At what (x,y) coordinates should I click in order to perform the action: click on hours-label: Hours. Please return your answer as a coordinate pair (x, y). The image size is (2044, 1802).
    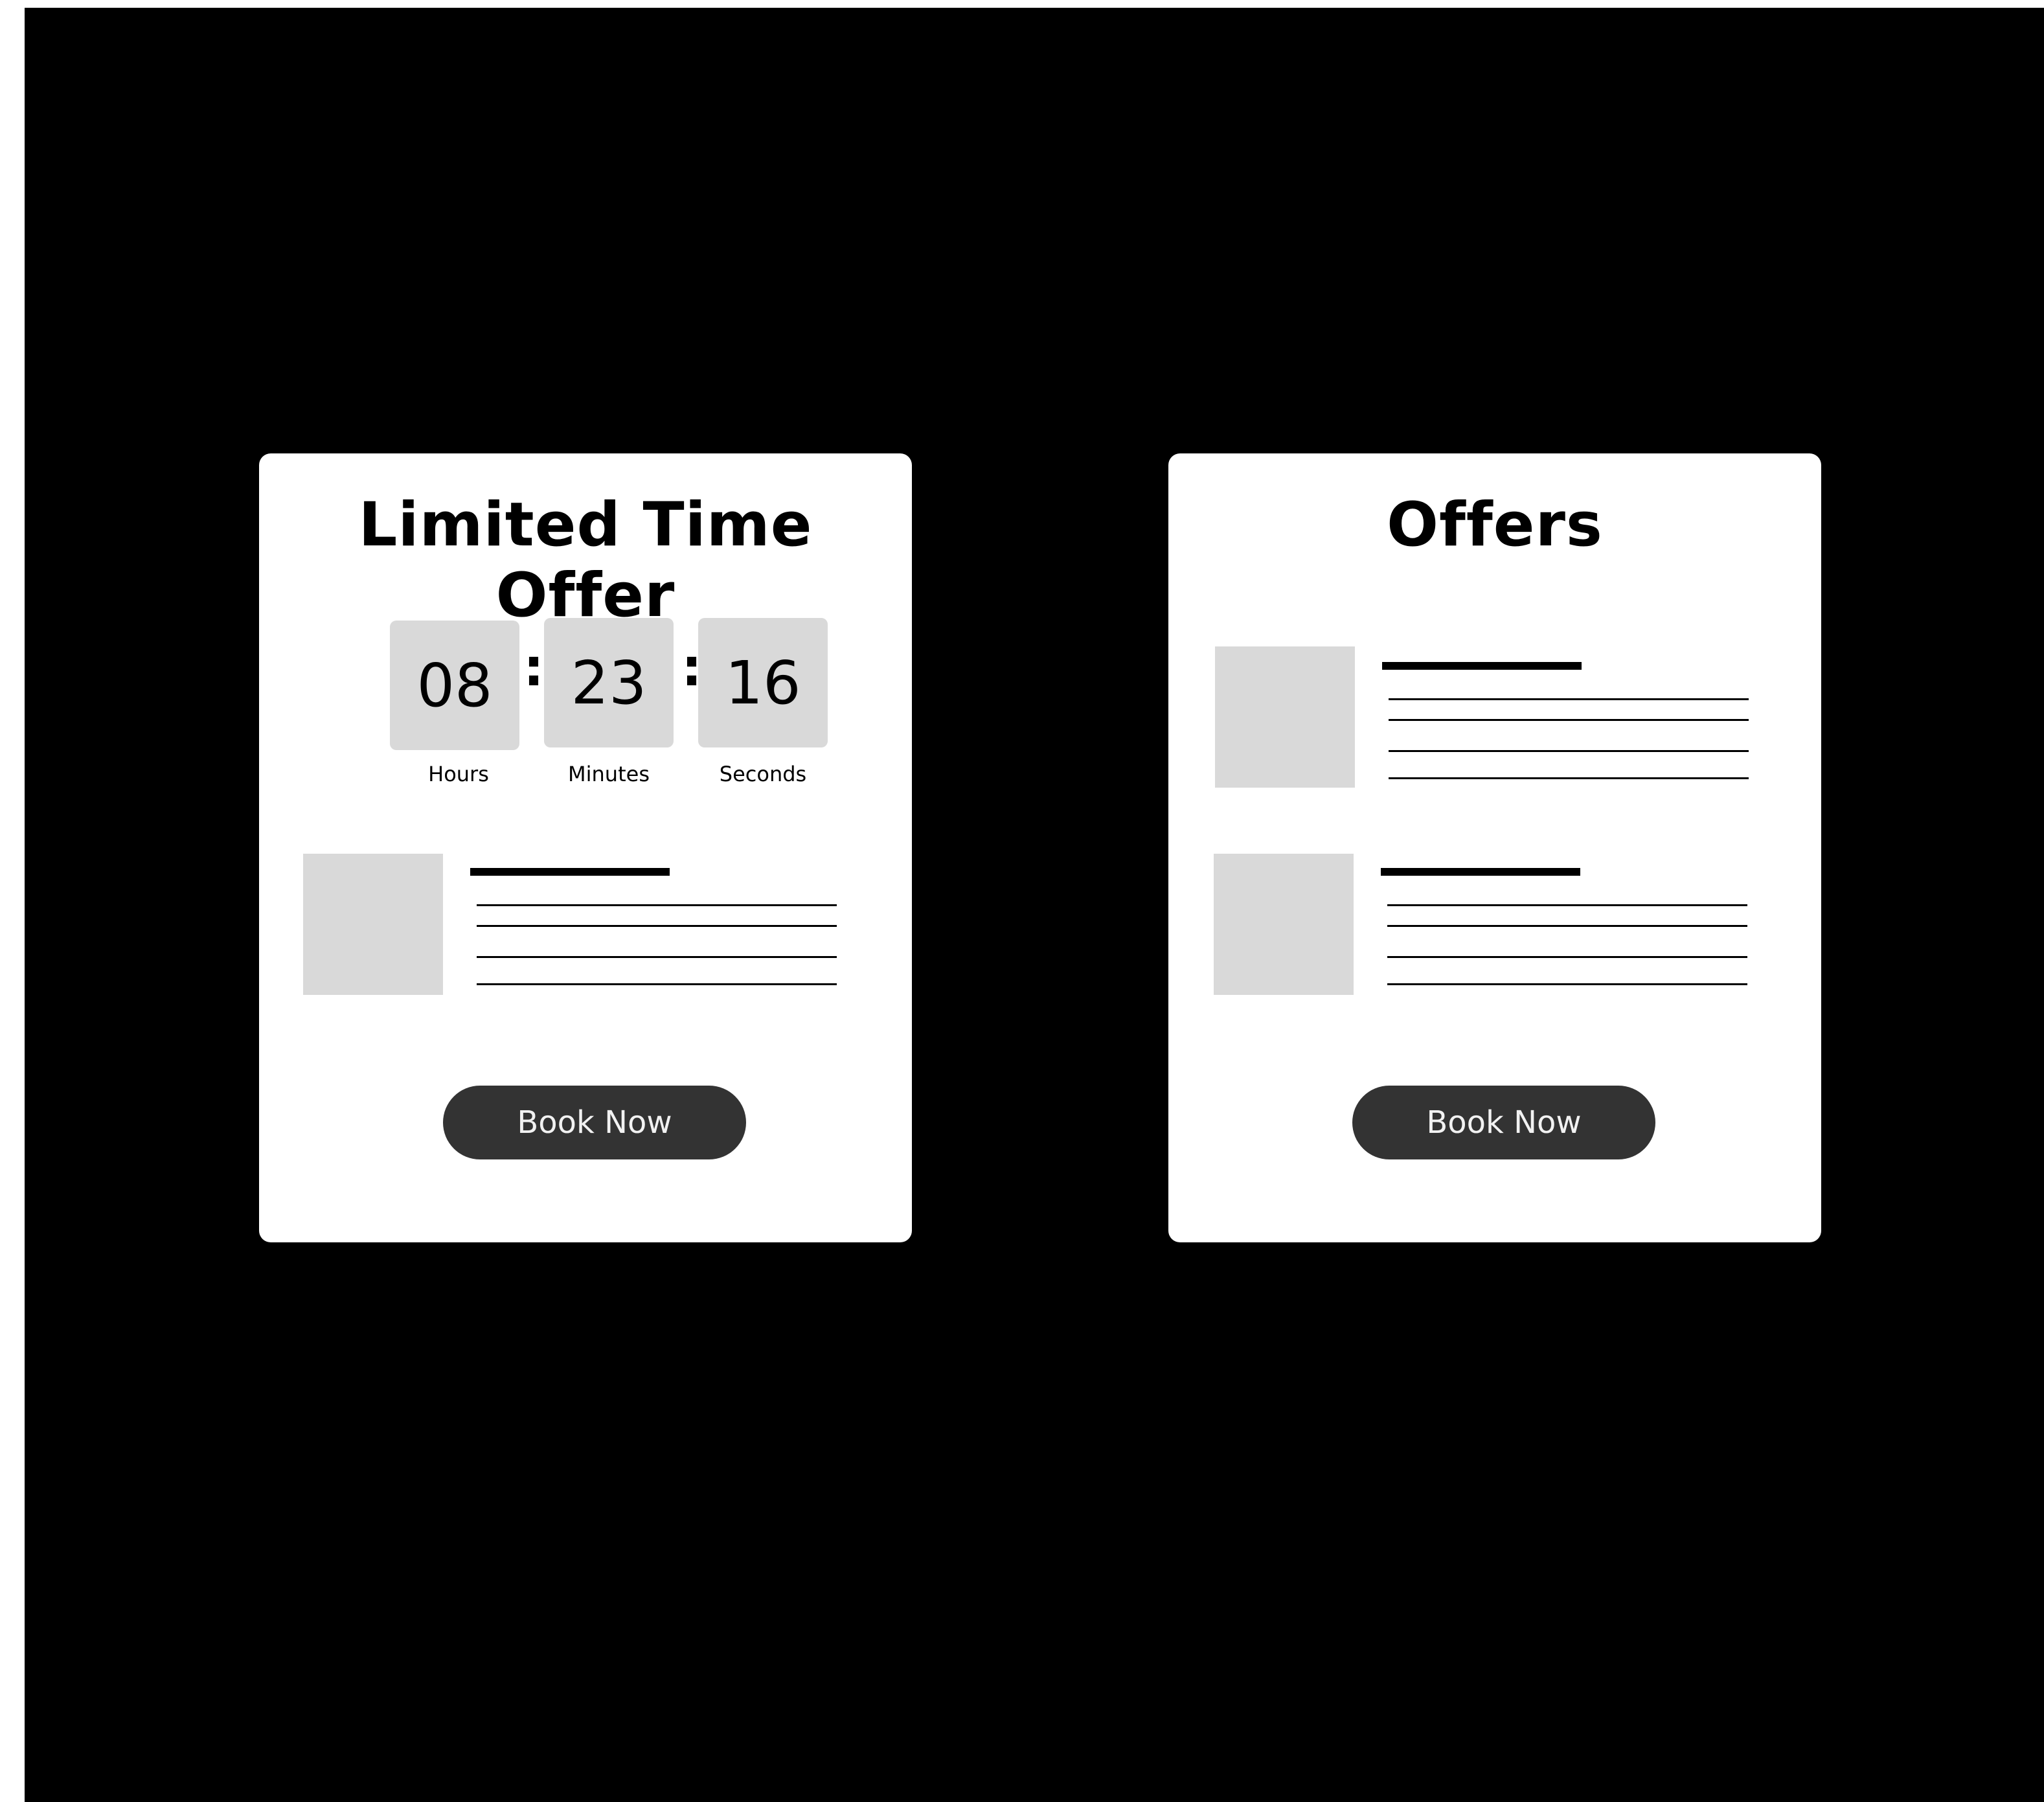
    Looking at the image, I should click on (458, 774).